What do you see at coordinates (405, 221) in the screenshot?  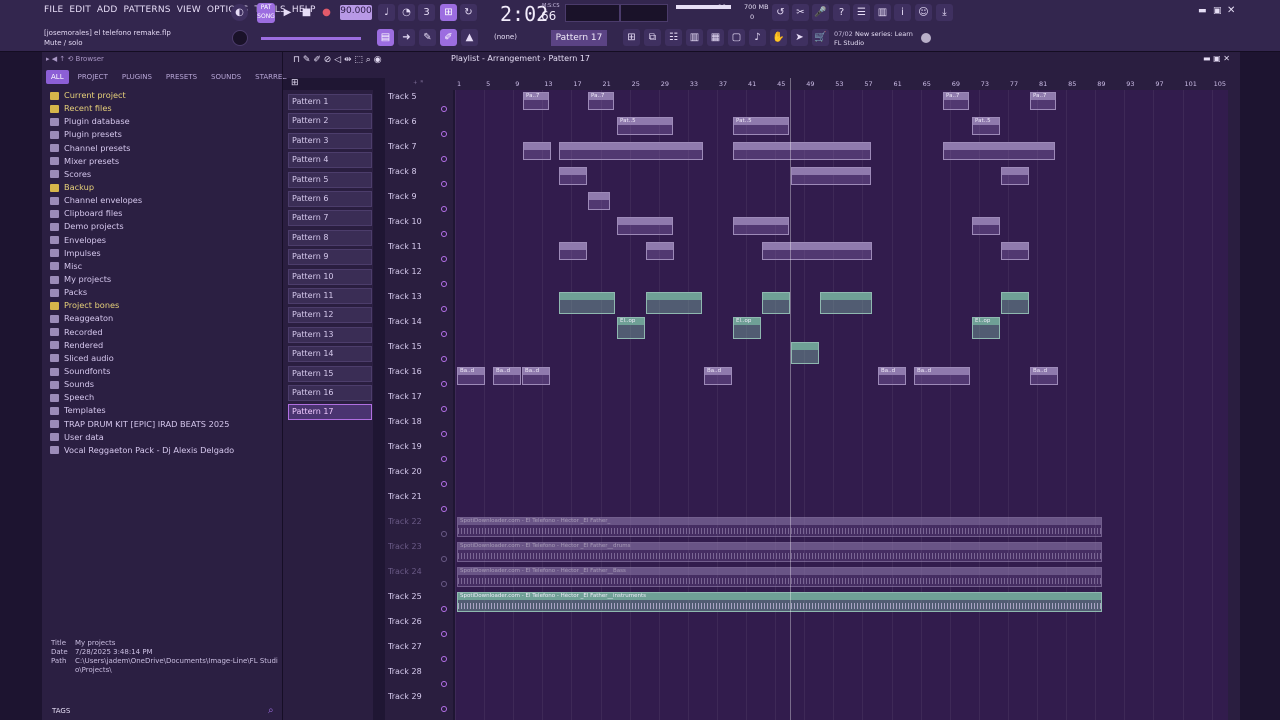 I see `track-name: Track 10` at bounding box center [405, 221].